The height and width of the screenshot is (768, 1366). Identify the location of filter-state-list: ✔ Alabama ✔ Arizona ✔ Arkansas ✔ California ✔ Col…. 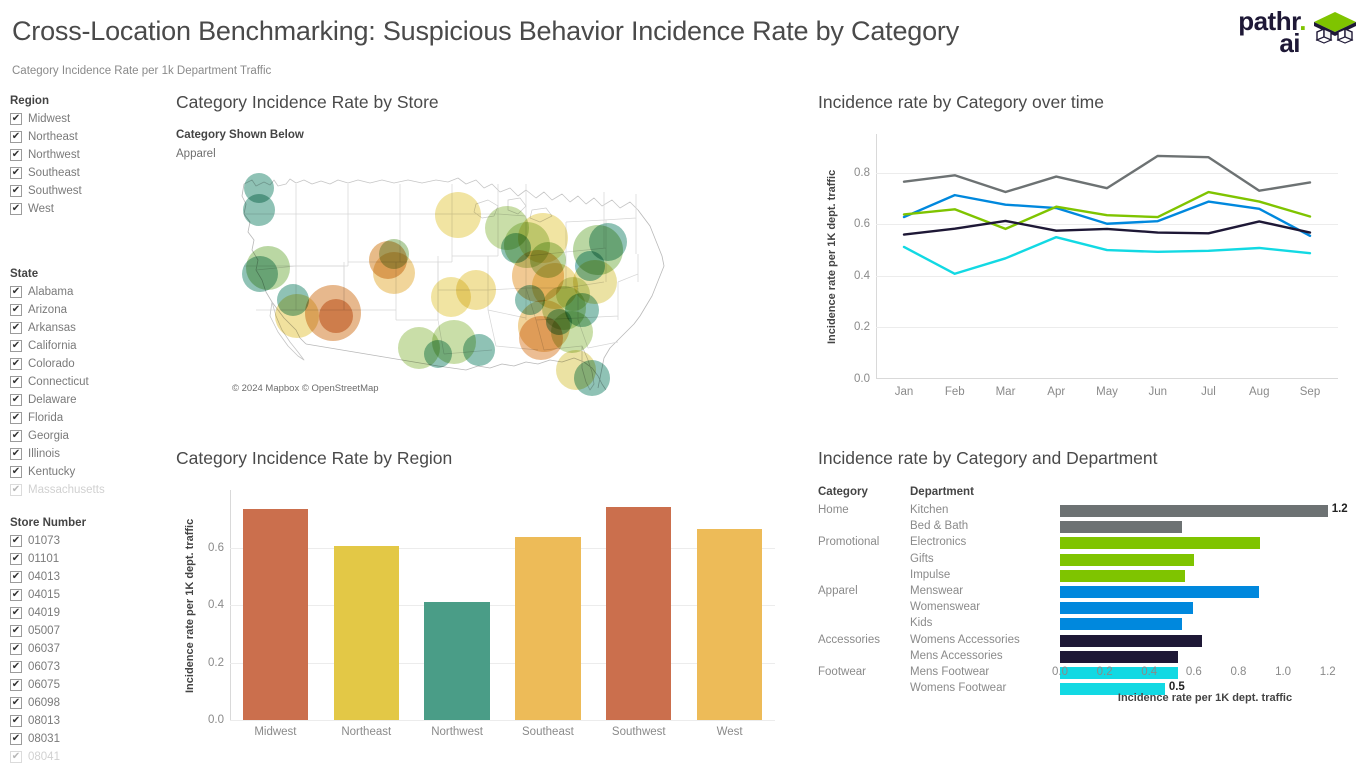
(90, 391).